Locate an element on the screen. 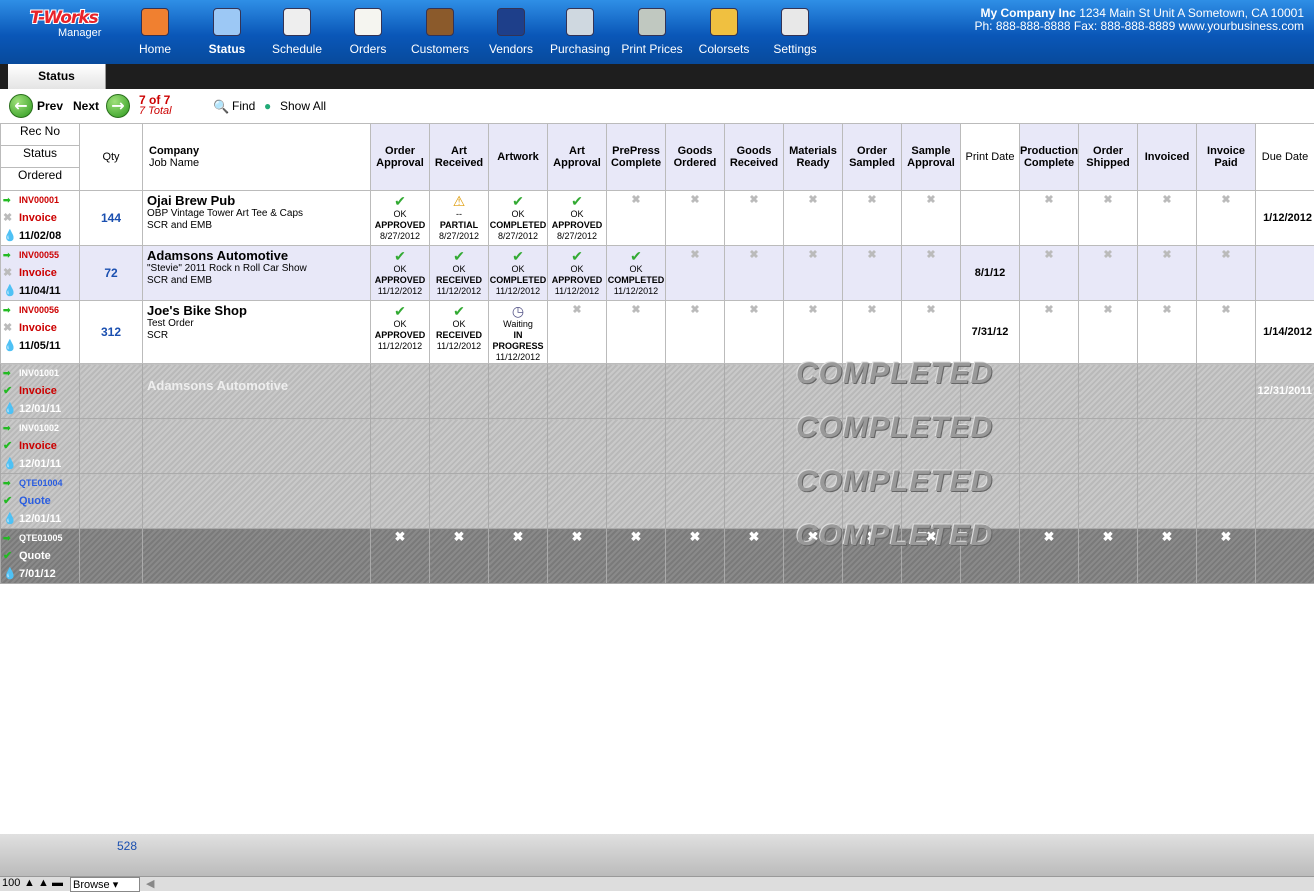 The height and width of the screenshot is (892, 1314). status-cell: ✔OKRECEIVED11/12/2012 is located at coordinates (459, 273).